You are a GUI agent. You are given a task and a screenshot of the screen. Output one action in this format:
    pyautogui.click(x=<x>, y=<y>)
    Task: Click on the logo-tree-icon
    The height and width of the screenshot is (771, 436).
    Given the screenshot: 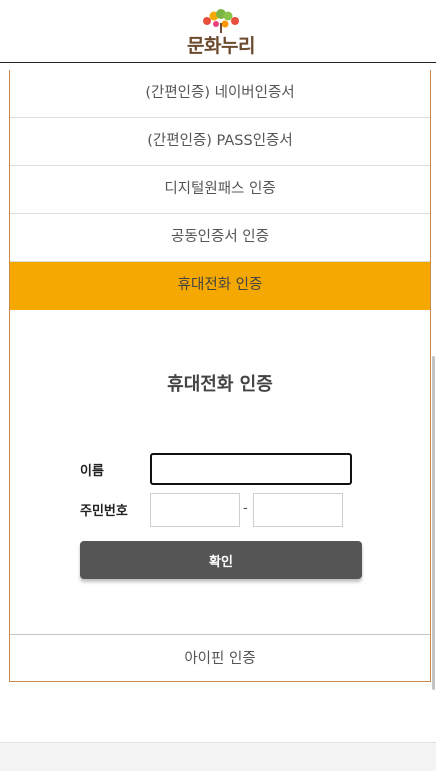 What is the action you would take?
    pyautogui.click(x=221, y=21)
    